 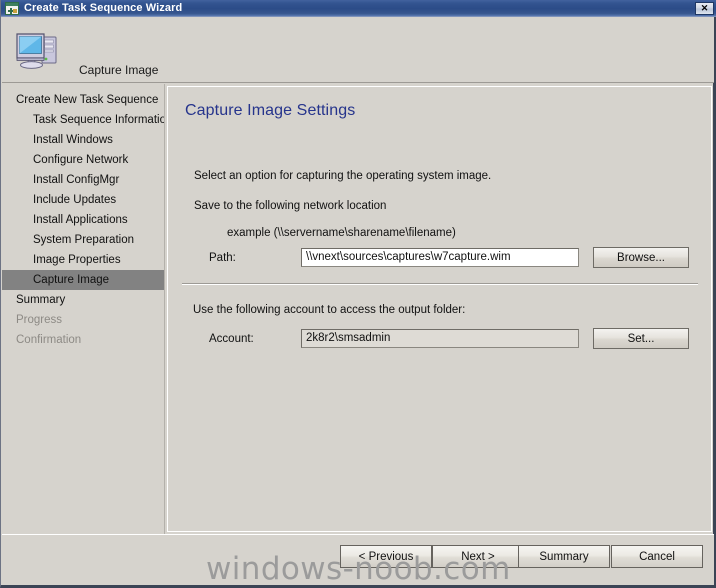 What do you see at coordinates (440, 338) in the screenshot?
I see `account-input: 2k8r2\smsadmin` at bounding box center [440, 338].